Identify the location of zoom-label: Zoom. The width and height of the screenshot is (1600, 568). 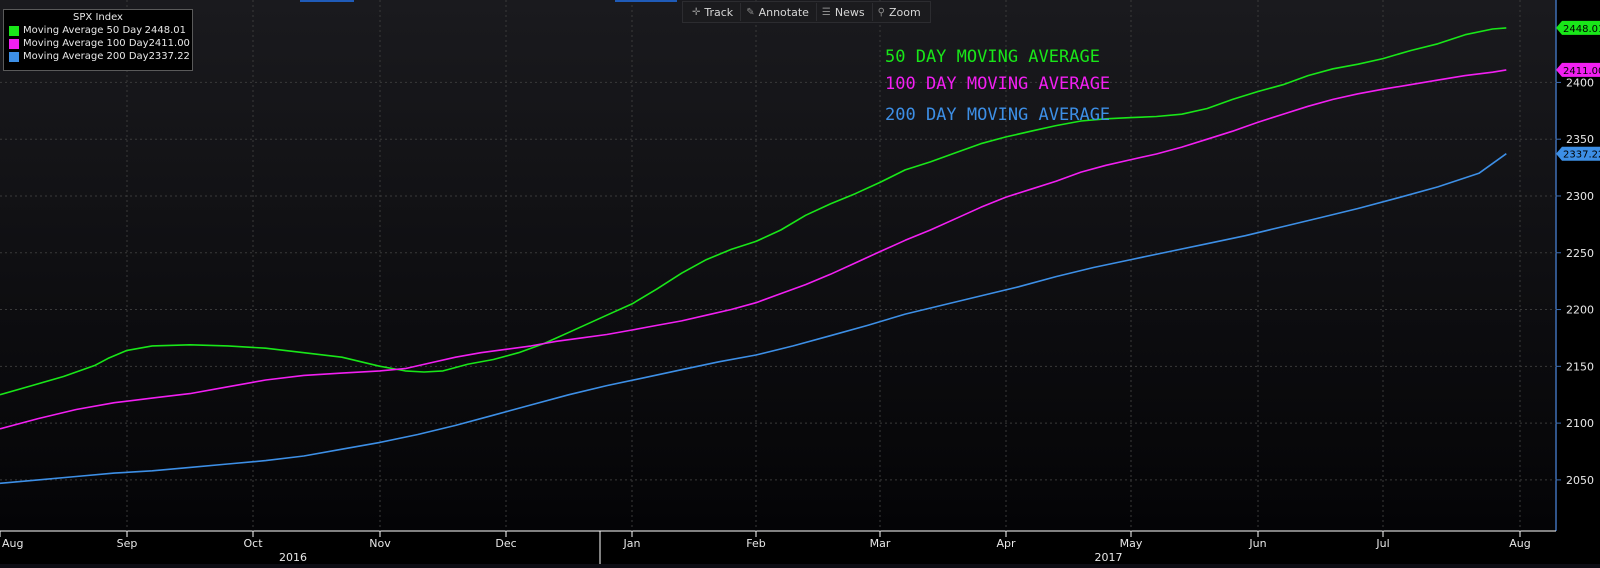
(904, 12).